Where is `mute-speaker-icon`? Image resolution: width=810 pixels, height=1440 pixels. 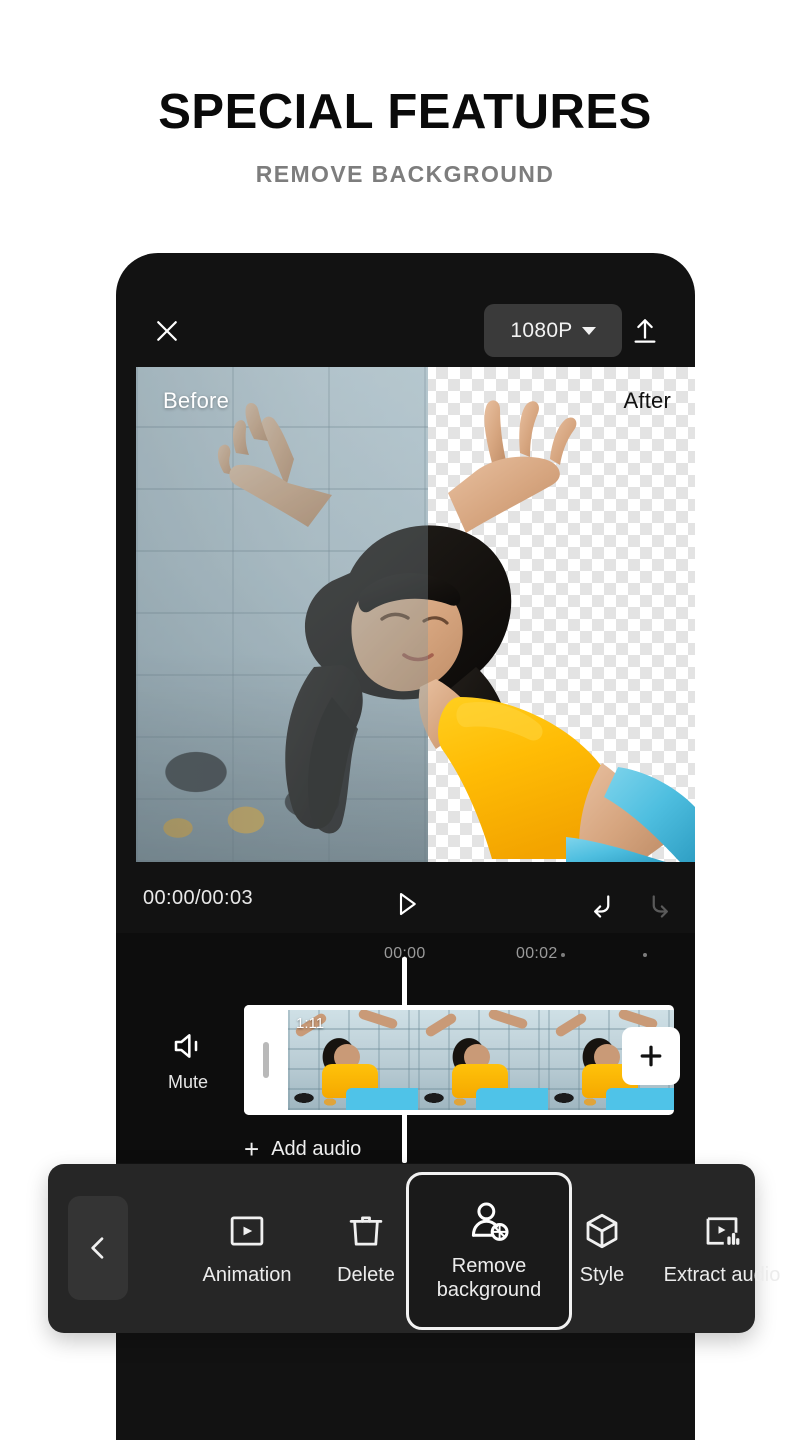
mute-speaker-icon is located at coordinates (188, 1046).